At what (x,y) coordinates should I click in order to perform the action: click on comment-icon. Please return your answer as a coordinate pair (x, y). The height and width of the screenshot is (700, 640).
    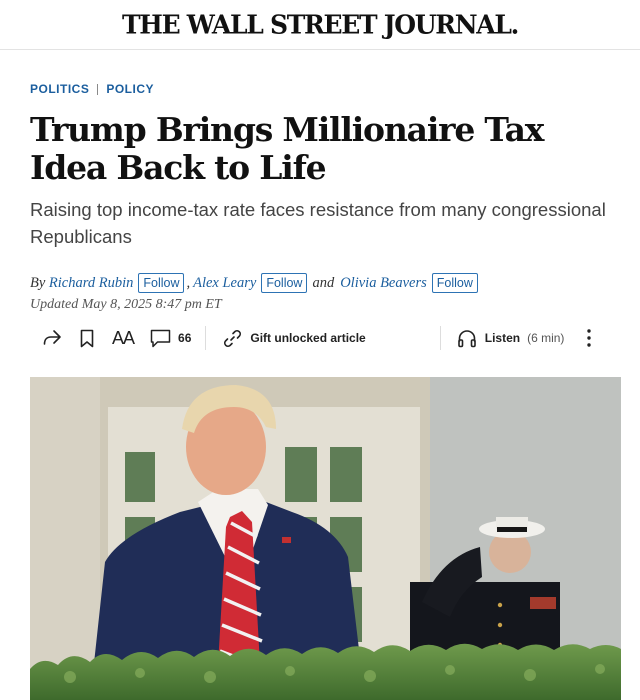
    Looking at the image, I should click on (160, 338).